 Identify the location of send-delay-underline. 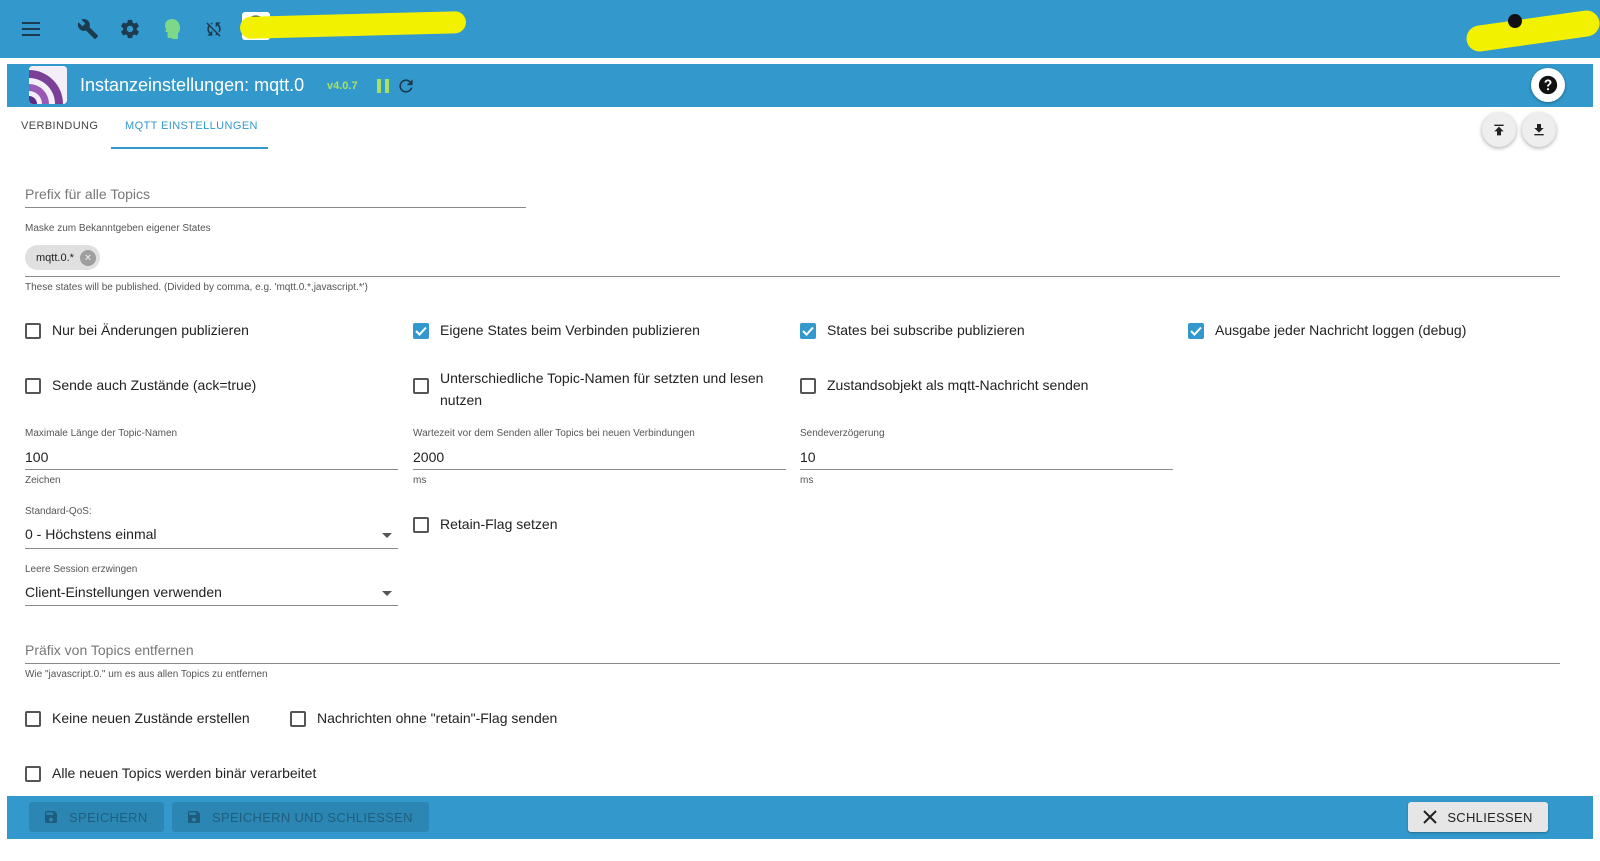
(986, 469).